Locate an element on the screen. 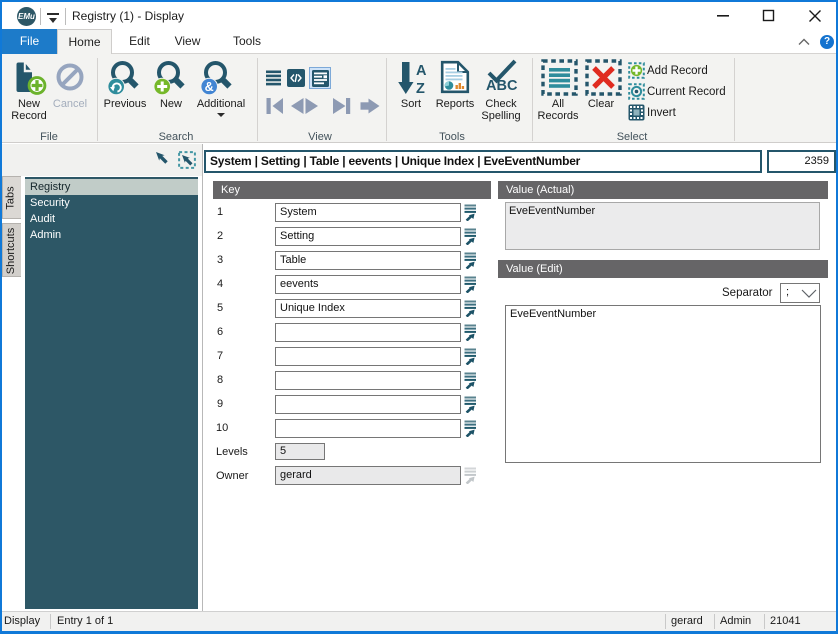 This screenshot has width=838, height=634. svg-text: Z is located at coordinates (420, 87).